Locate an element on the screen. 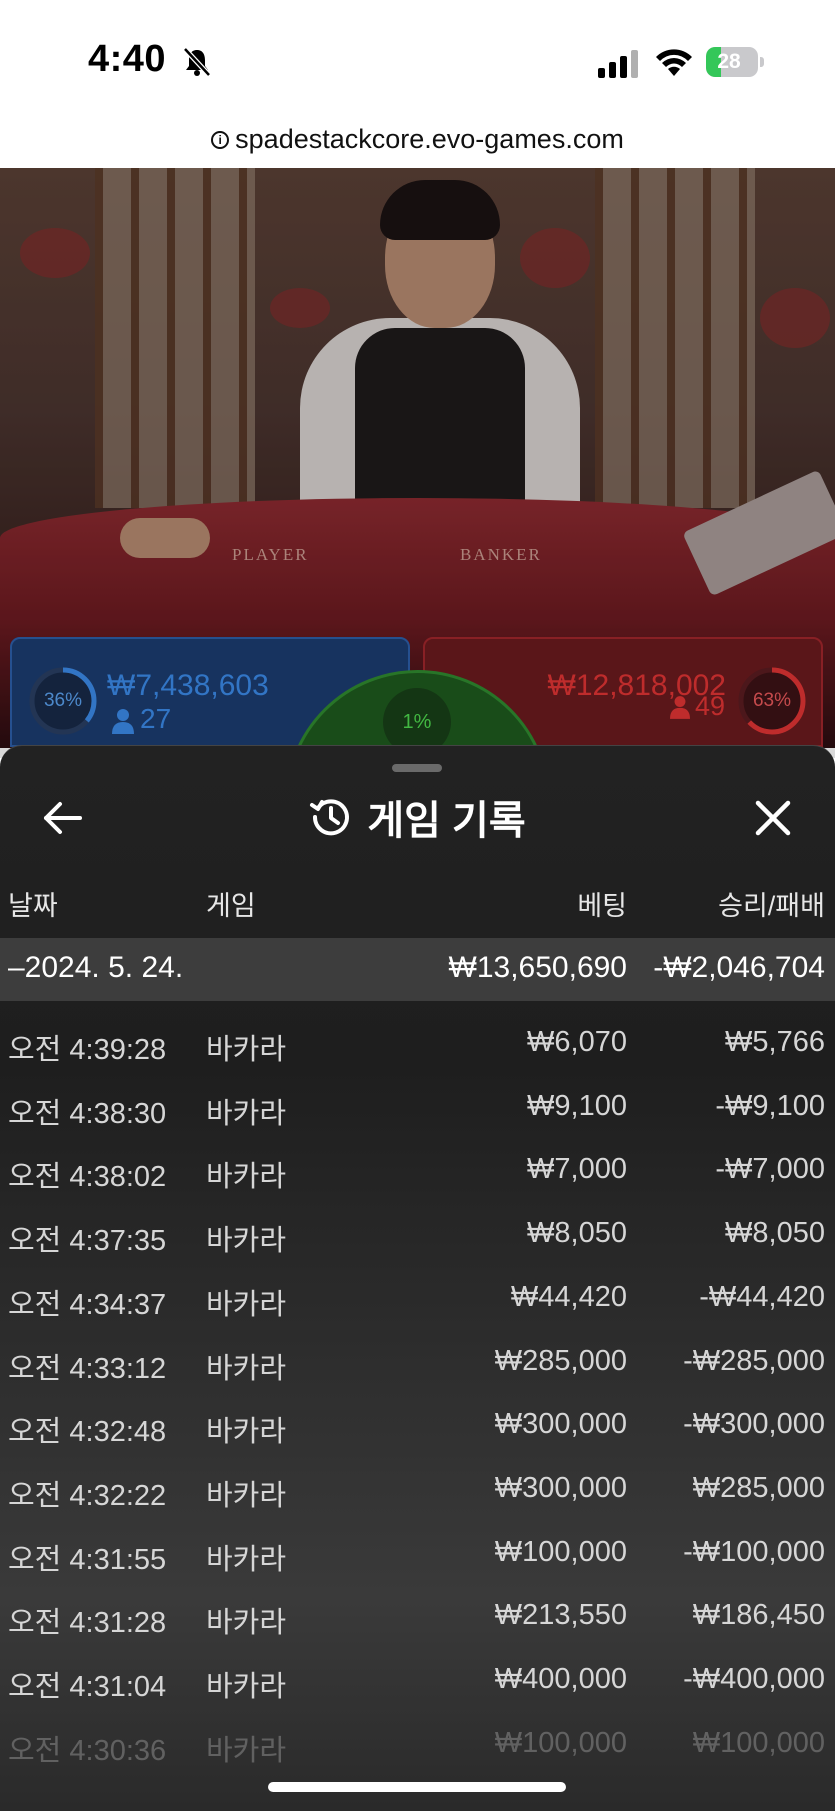 Image resolution: width=835 pixels, height=1811 pixels. row-bet: ₩7,000 is located at coordinates (577, 1169).